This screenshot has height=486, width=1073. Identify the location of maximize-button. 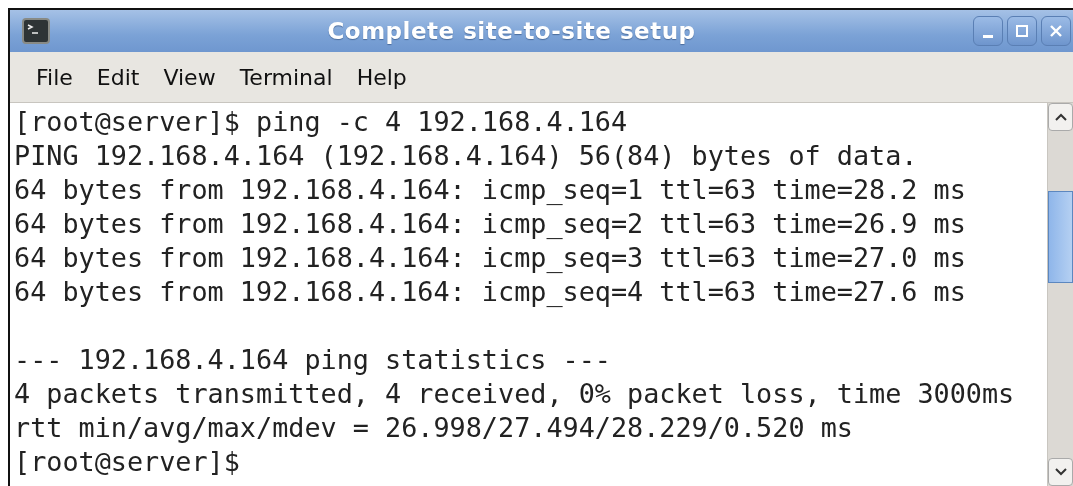
(1022, 31).